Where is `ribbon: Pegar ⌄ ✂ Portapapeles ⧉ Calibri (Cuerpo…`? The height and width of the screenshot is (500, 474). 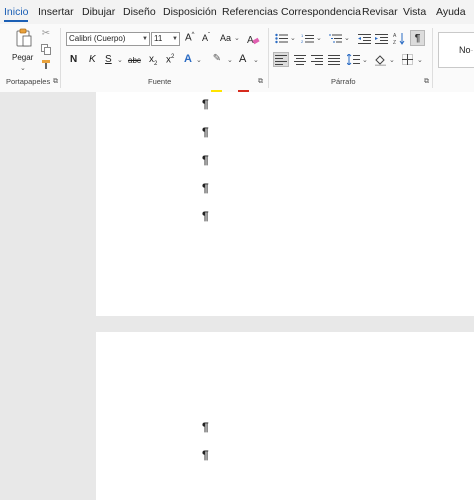
ribbon: Pegar ⌄ ✂ Portapapeles ⧉ Calibri (Cuerpo… is located at coordinates (237, 58).